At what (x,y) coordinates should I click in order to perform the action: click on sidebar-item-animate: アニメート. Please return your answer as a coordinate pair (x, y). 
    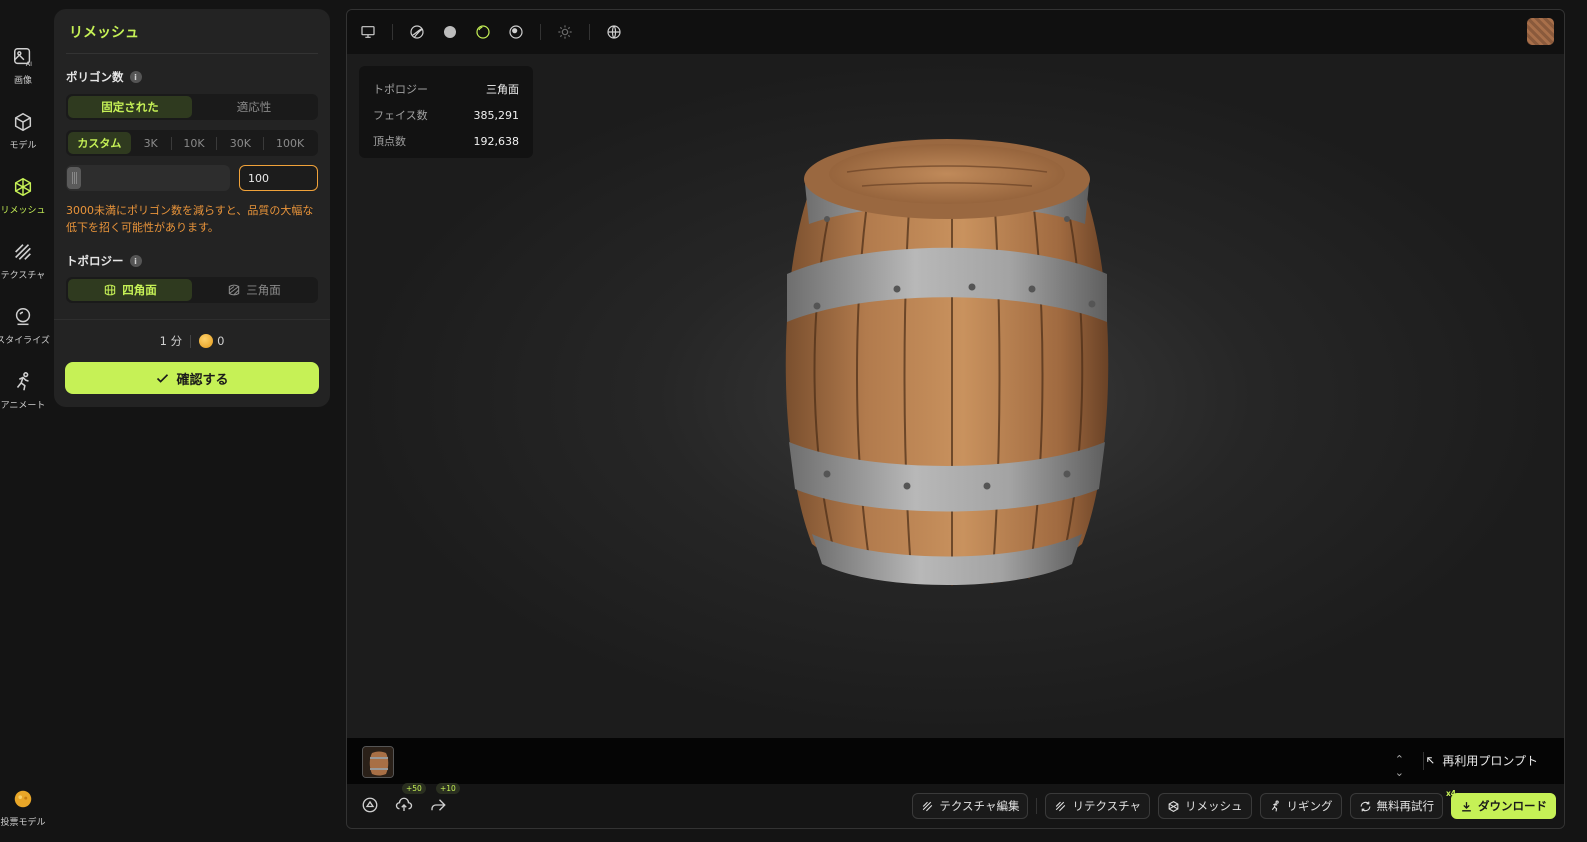
    Looking at the image, I should click on (23, 391).